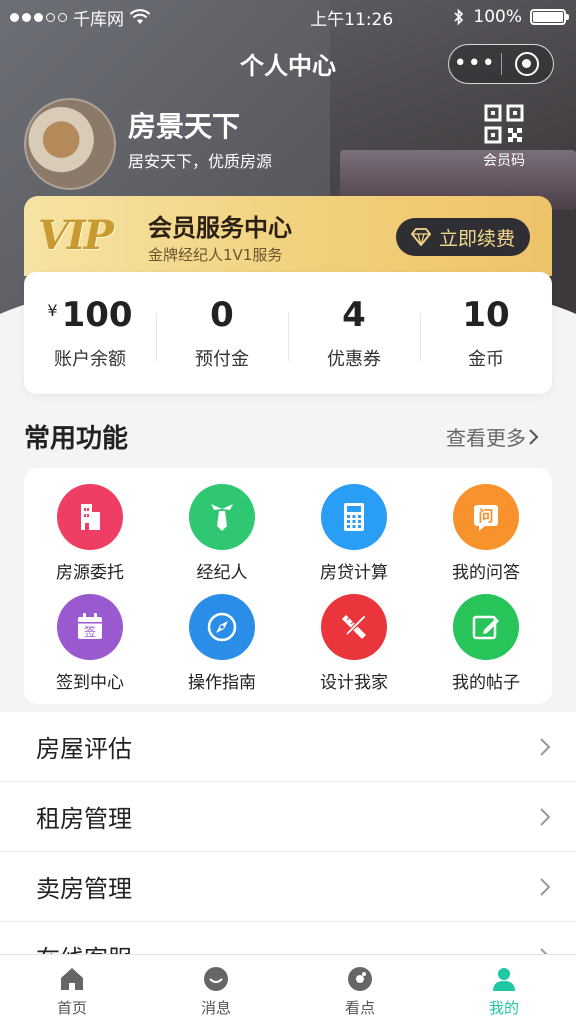 This screenshot has width=576, height=1024. What do you see at coordinates (71, 1008) in the screenshot?
I see `tab-label: 首页` at bounding box center [71, 1008].